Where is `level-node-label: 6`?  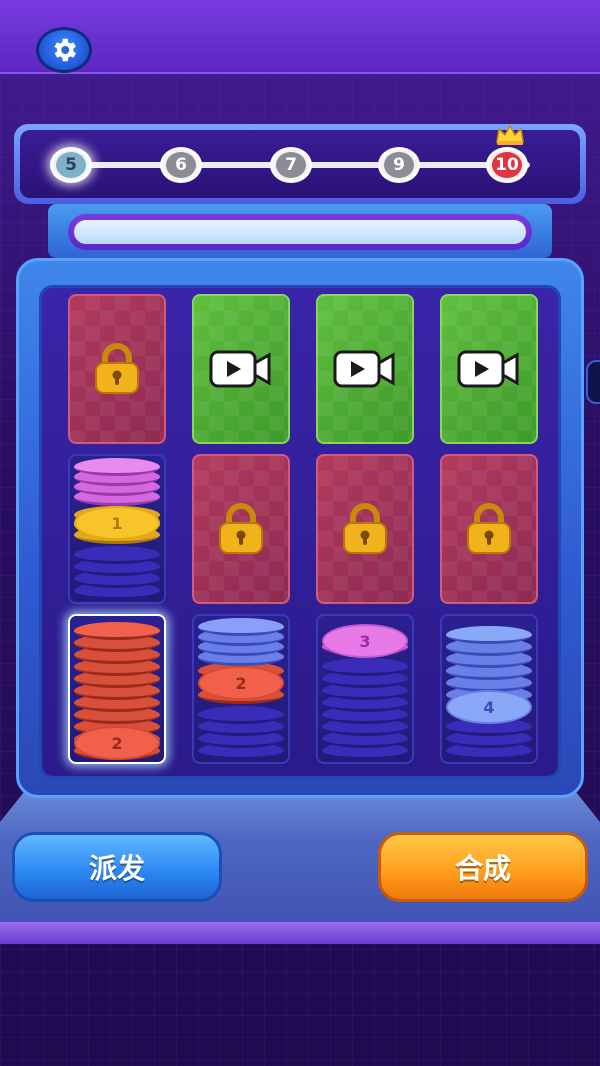 level-node-label: 6 is located at coordinates (181, 165).